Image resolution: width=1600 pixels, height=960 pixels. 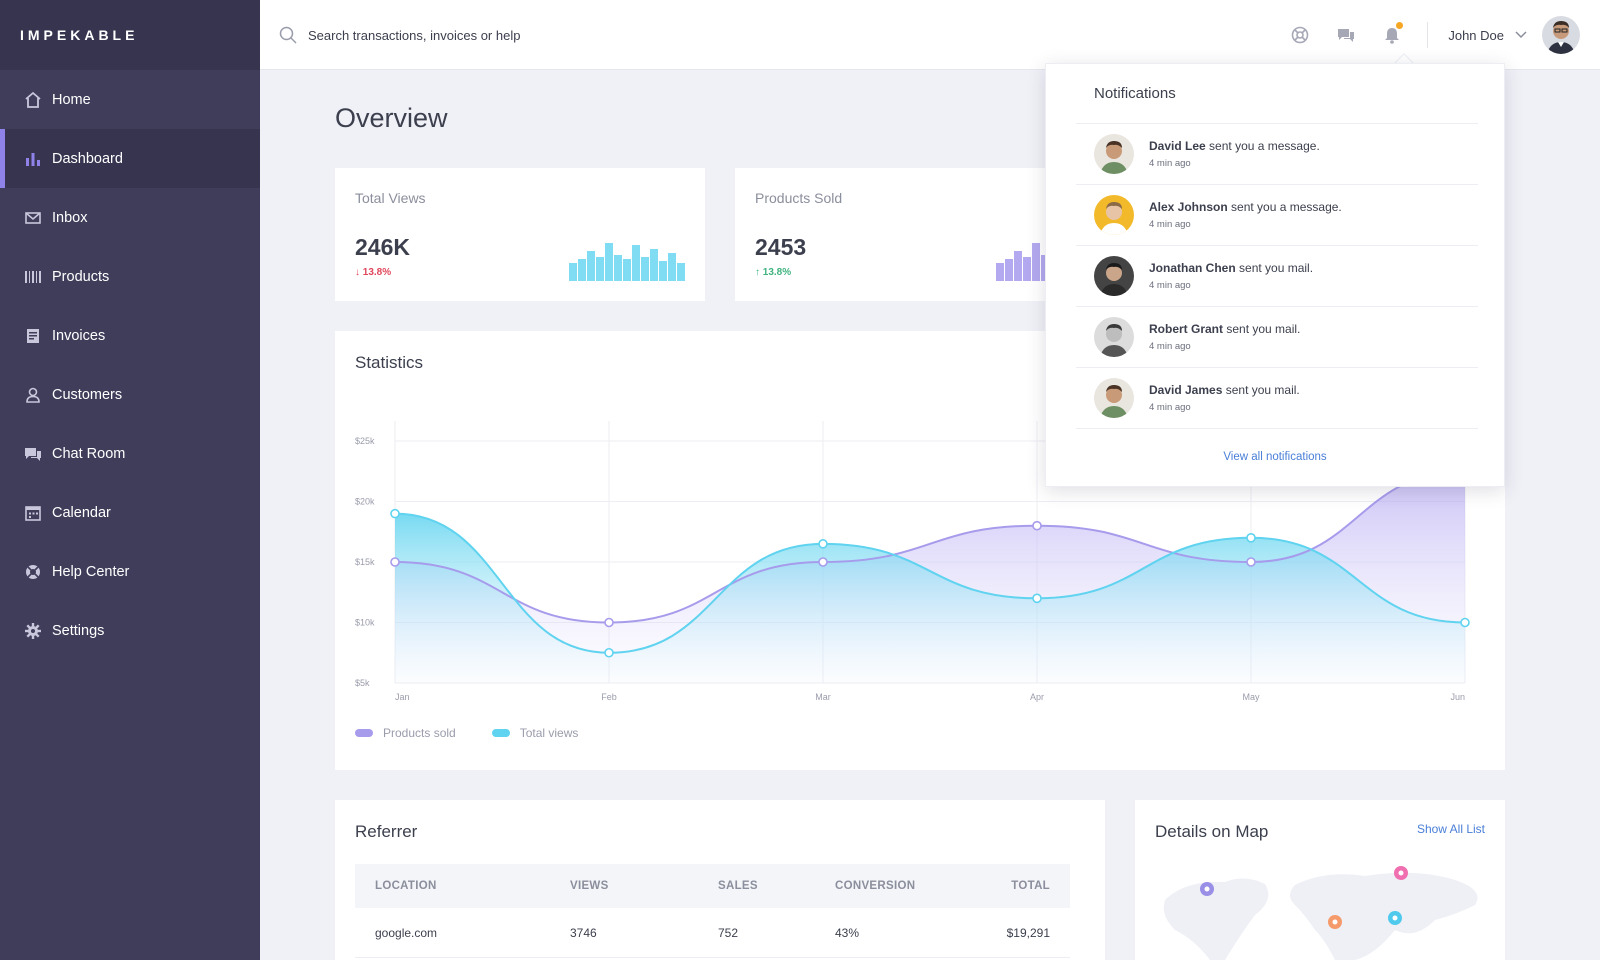 I want to click on column-header-total: TOTAL, so click(x=1020, y=886).